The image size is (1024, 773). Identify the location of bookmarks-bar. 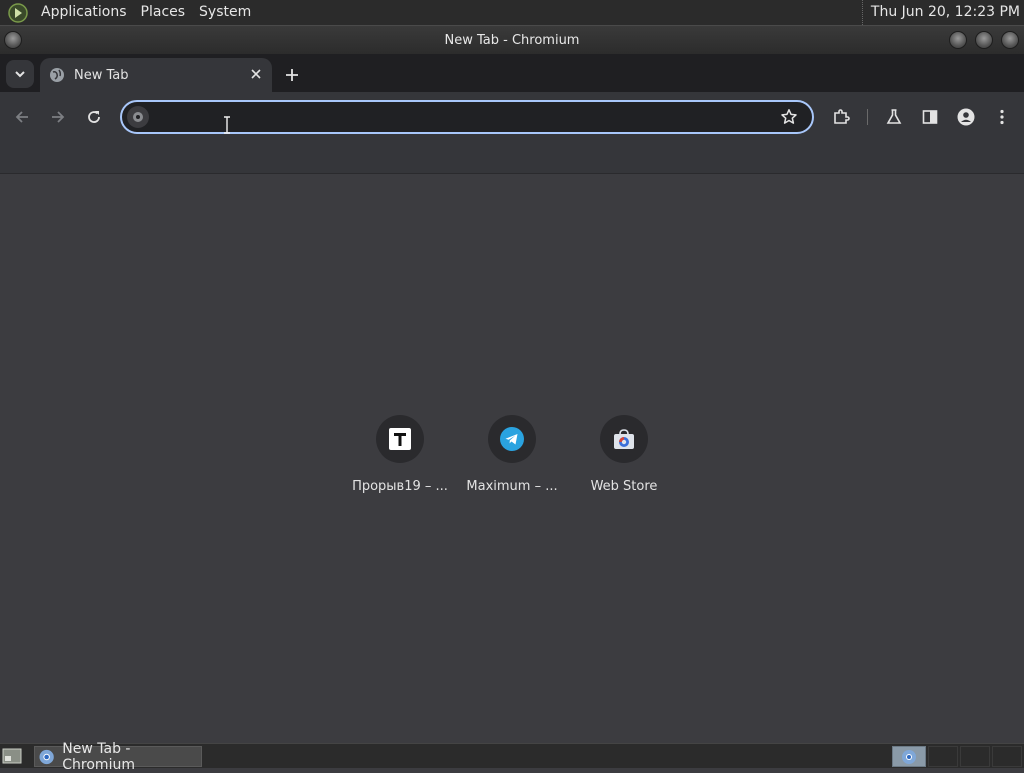
(512, 158).